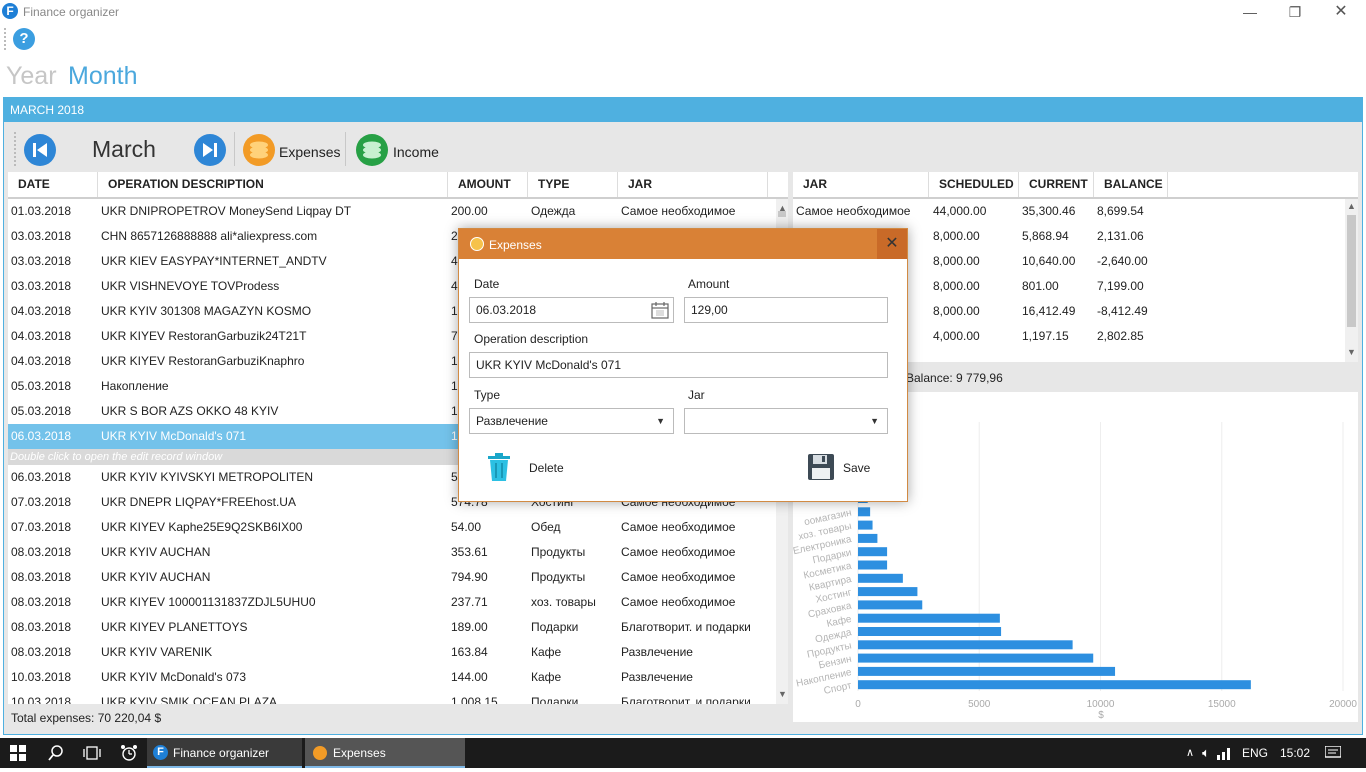 This screenshot has height=772, width=1366. What do you see at coordinates (10, 11) in the screenshot?
I see `app-logo-icon: F` at bounding box center [10, 11].